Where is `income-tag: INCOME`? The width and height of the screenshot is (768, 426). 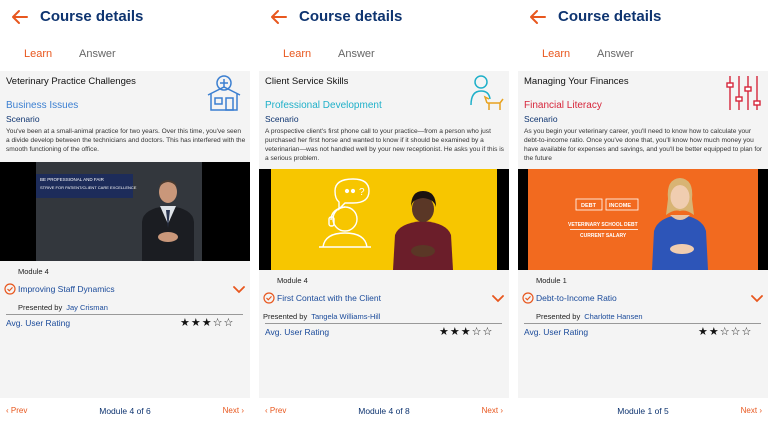 income-tag: INCOME is located at coordinates (620, 206).